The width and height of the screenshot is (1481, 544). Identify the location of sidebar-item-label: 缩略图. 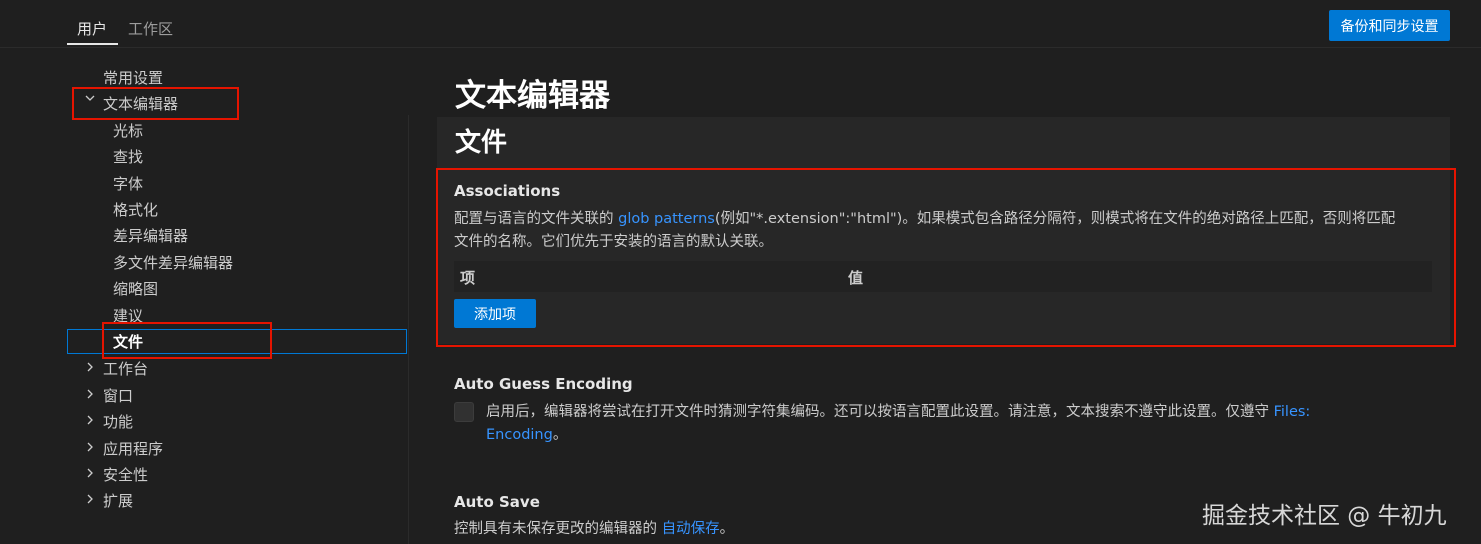
(136, 289).